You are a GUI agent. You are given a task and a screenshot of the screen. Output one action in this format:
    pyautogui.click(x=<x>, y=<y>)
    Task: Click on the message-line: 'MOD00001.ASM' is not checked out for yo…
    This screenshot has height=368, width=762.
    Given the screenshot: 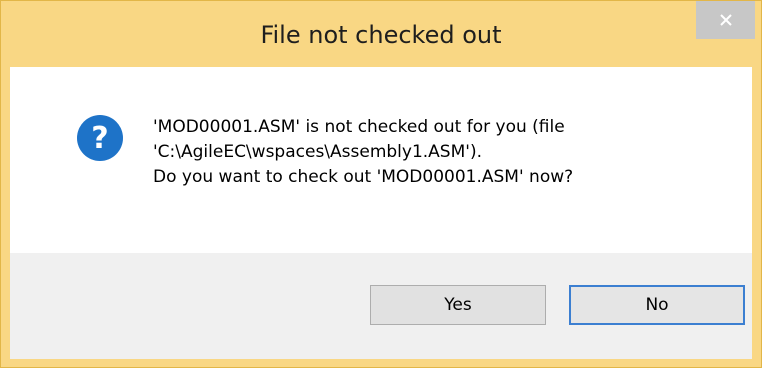 What is the action you would take?
    pyautogui.click(x=359, y=127)
    